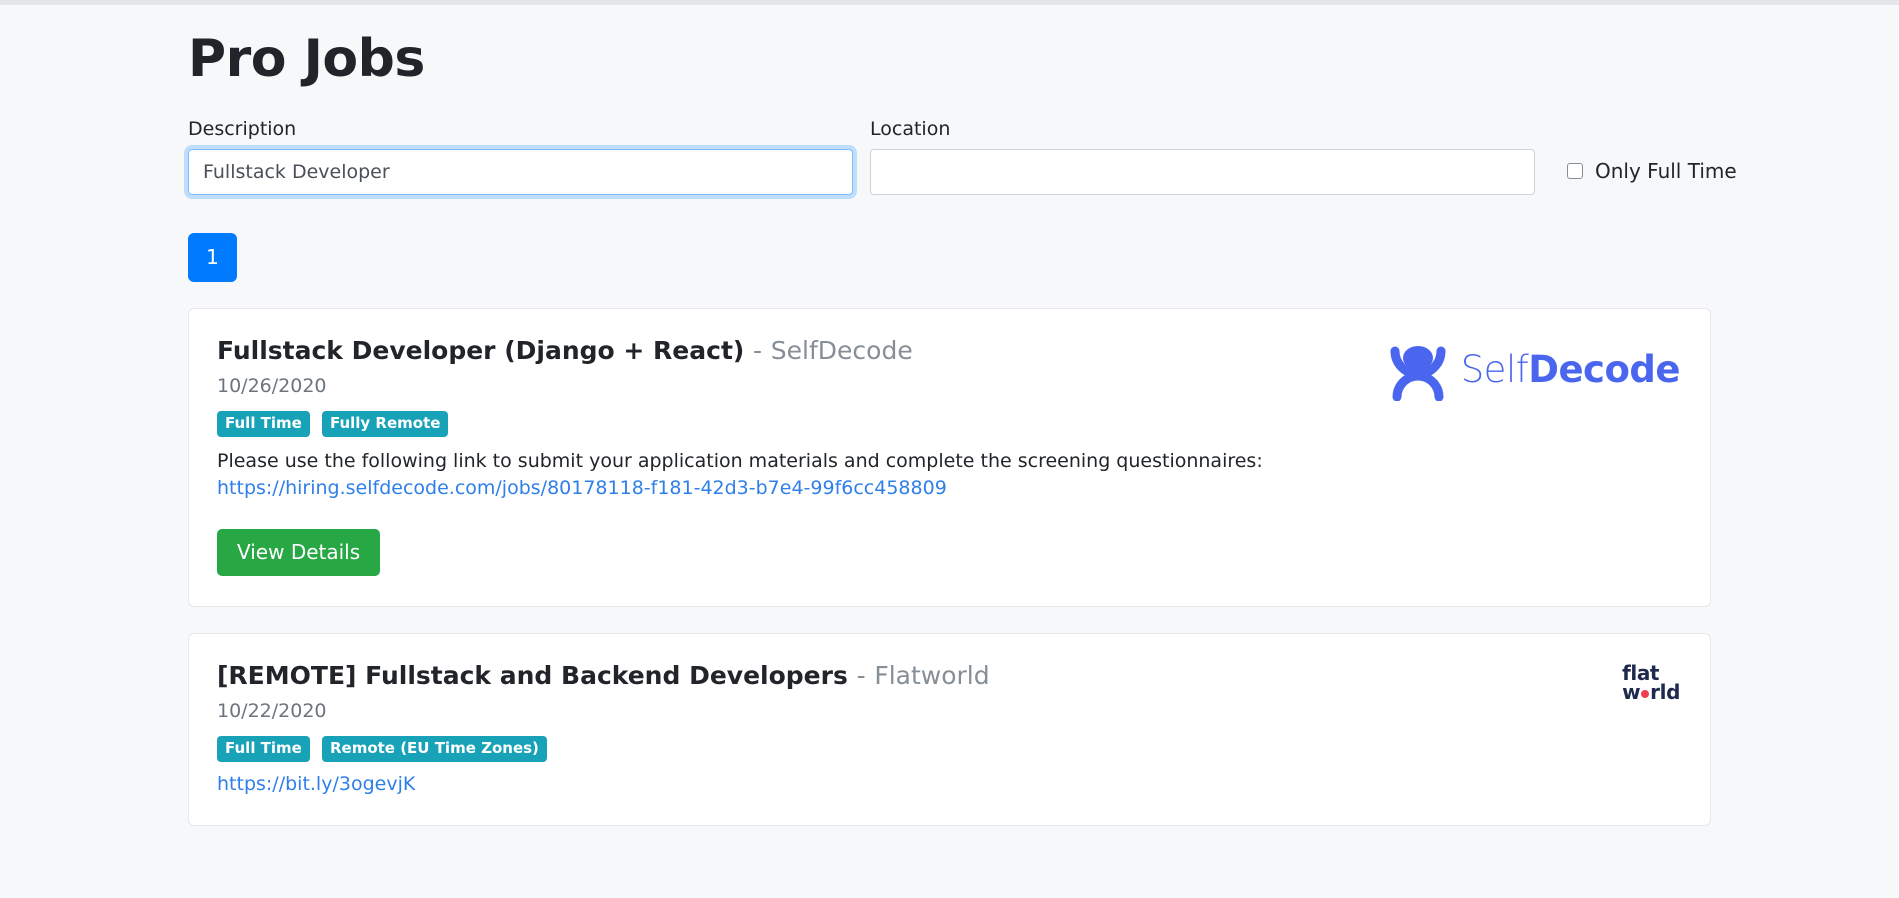 The image size is (1899, 898). What do you see at coordinates (520, 171) in the screenshot?
I see `description-input` at bounding box center [520, 171].